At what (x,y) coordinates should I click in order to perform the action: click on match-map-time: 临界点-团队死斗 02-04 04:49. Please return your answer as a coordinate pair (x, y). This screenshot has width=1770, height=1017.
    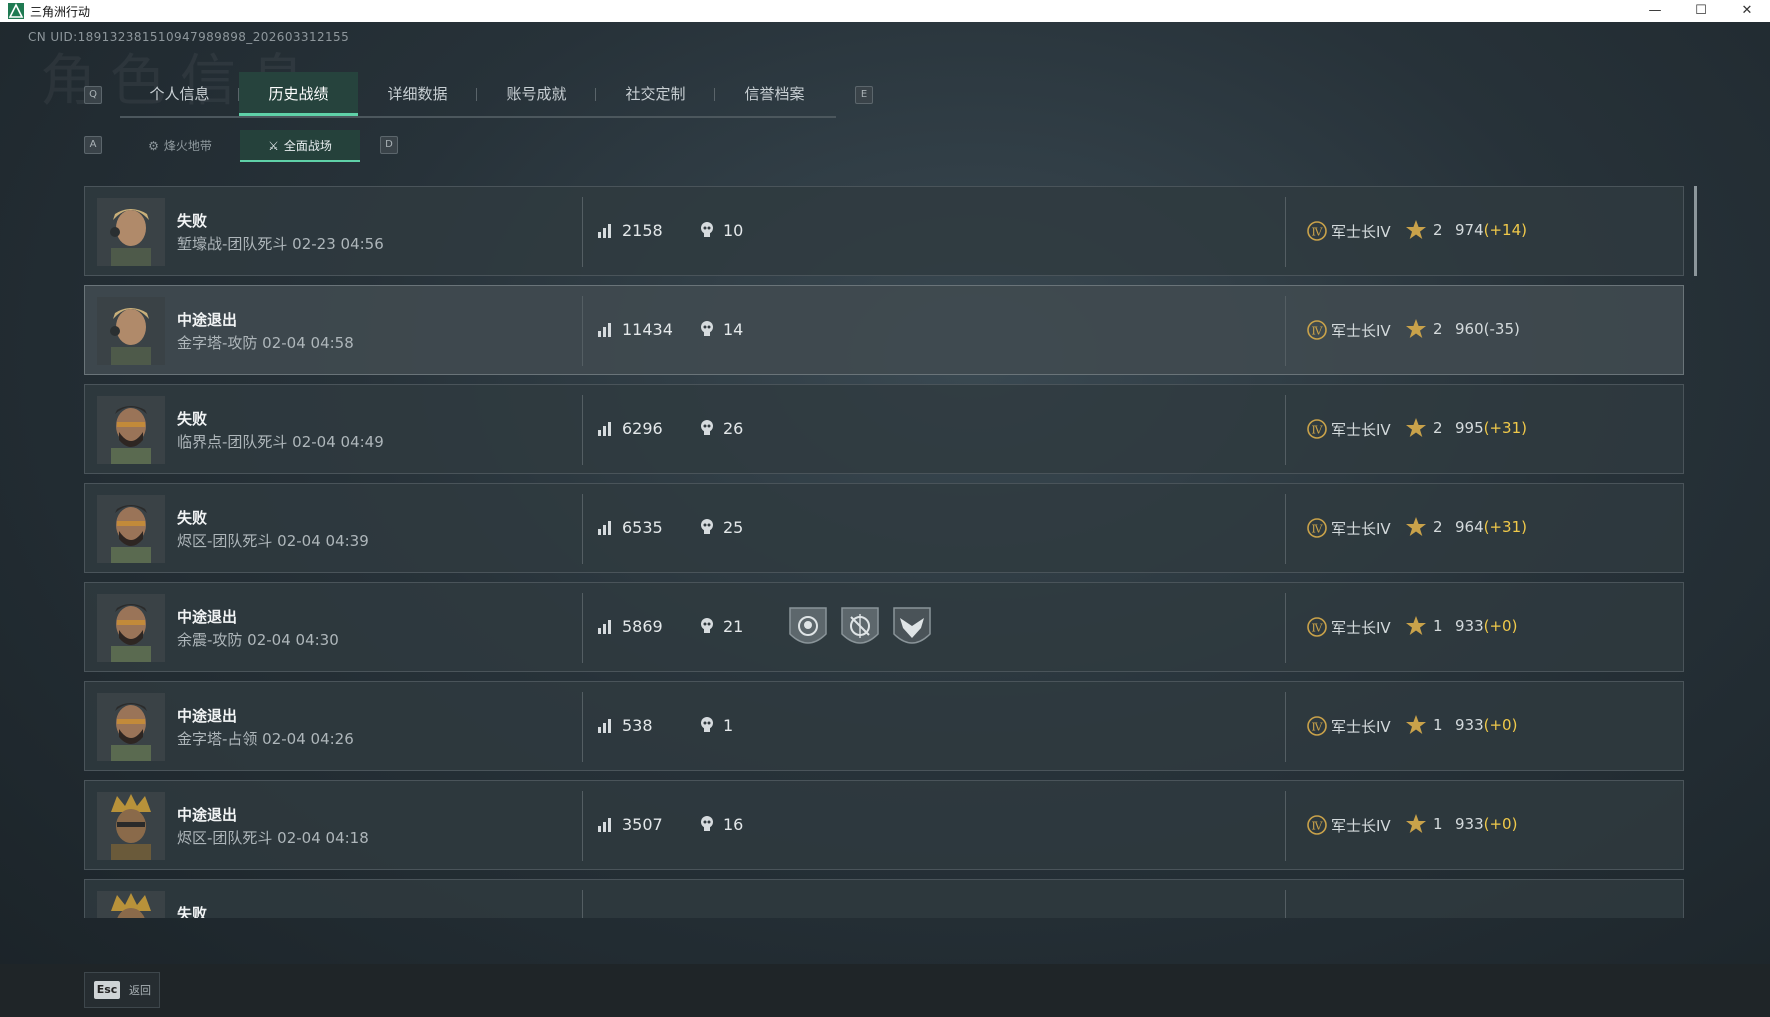
    Looking at the image, I should click on (280, 442).